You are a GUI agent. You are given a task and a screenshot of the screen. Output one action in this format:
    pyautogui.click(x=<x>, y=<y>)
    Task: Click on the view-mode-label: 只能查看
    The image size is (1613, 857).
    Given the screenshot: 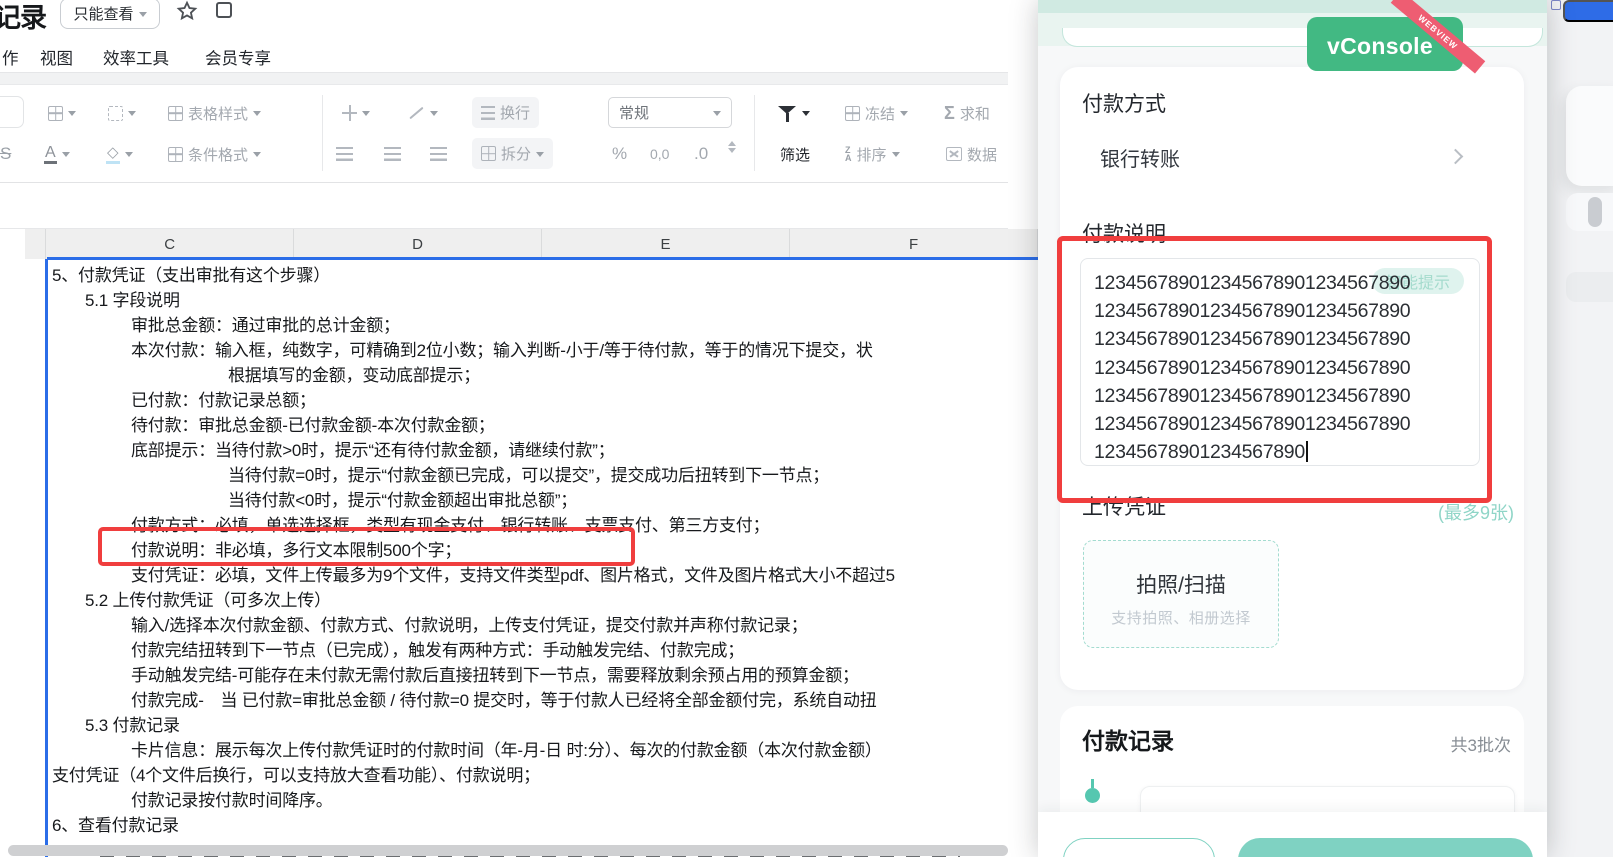 What is the action you would take?
    pyautogui.click(x=103, y=14)
    